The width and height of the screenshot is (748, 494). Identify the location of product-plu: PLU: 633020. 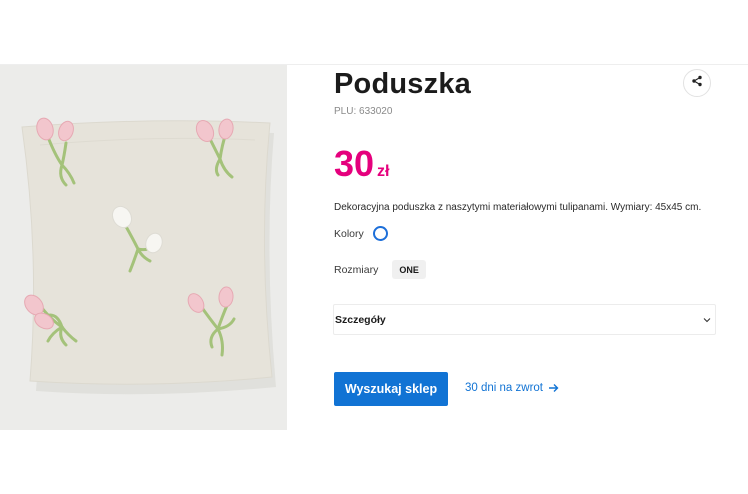
(363, 111).